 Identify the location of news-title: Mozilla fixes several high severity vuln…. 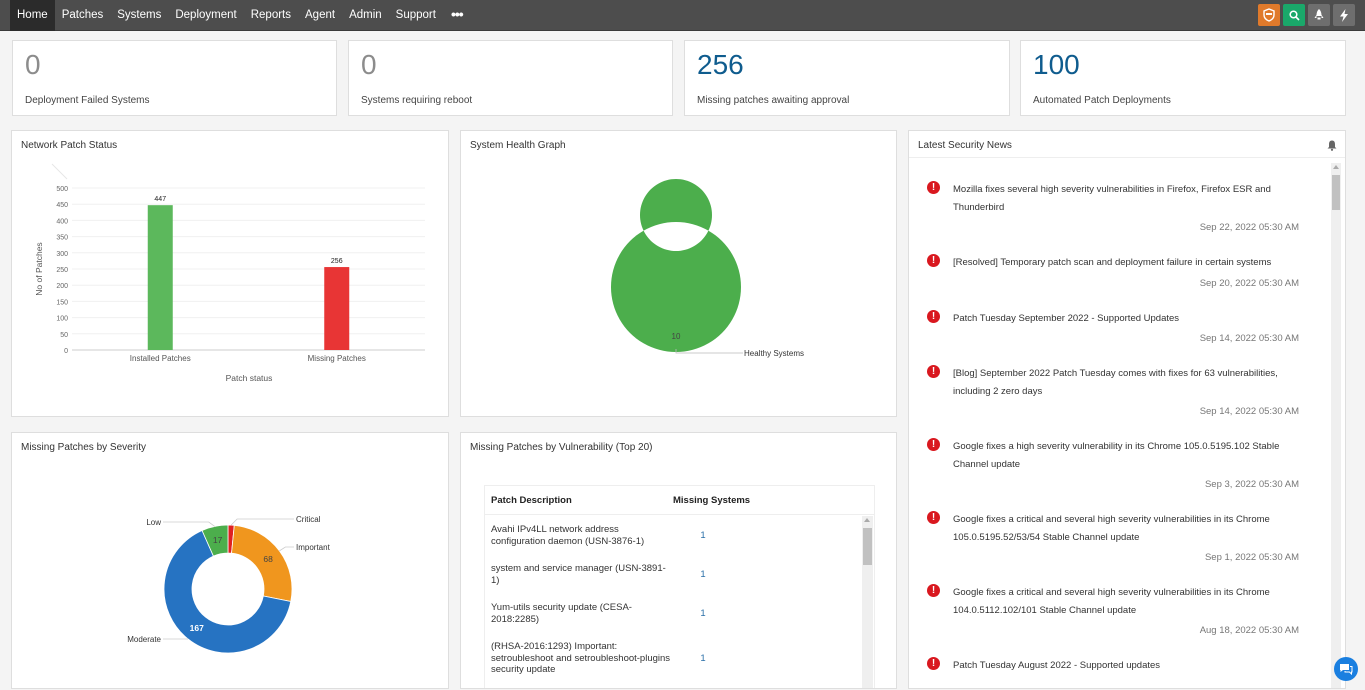
(1127, 198).